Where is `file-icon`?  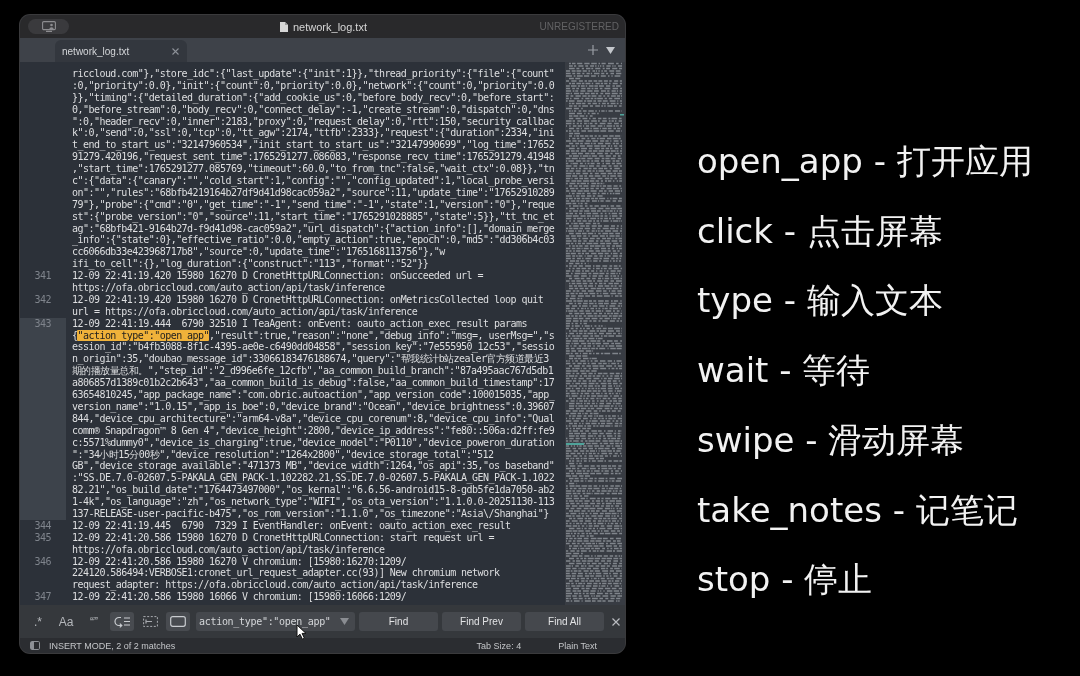
file-icon is located at coordinates (284, 26).